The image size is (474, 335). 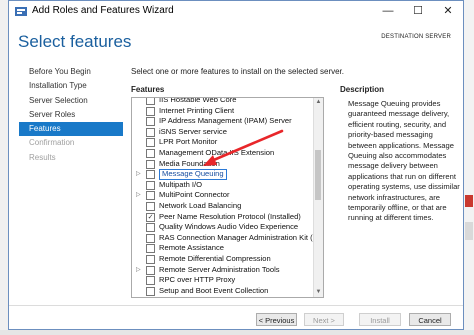 I want to click on feature-row: Media Foundation, so click(x=223, y=164).